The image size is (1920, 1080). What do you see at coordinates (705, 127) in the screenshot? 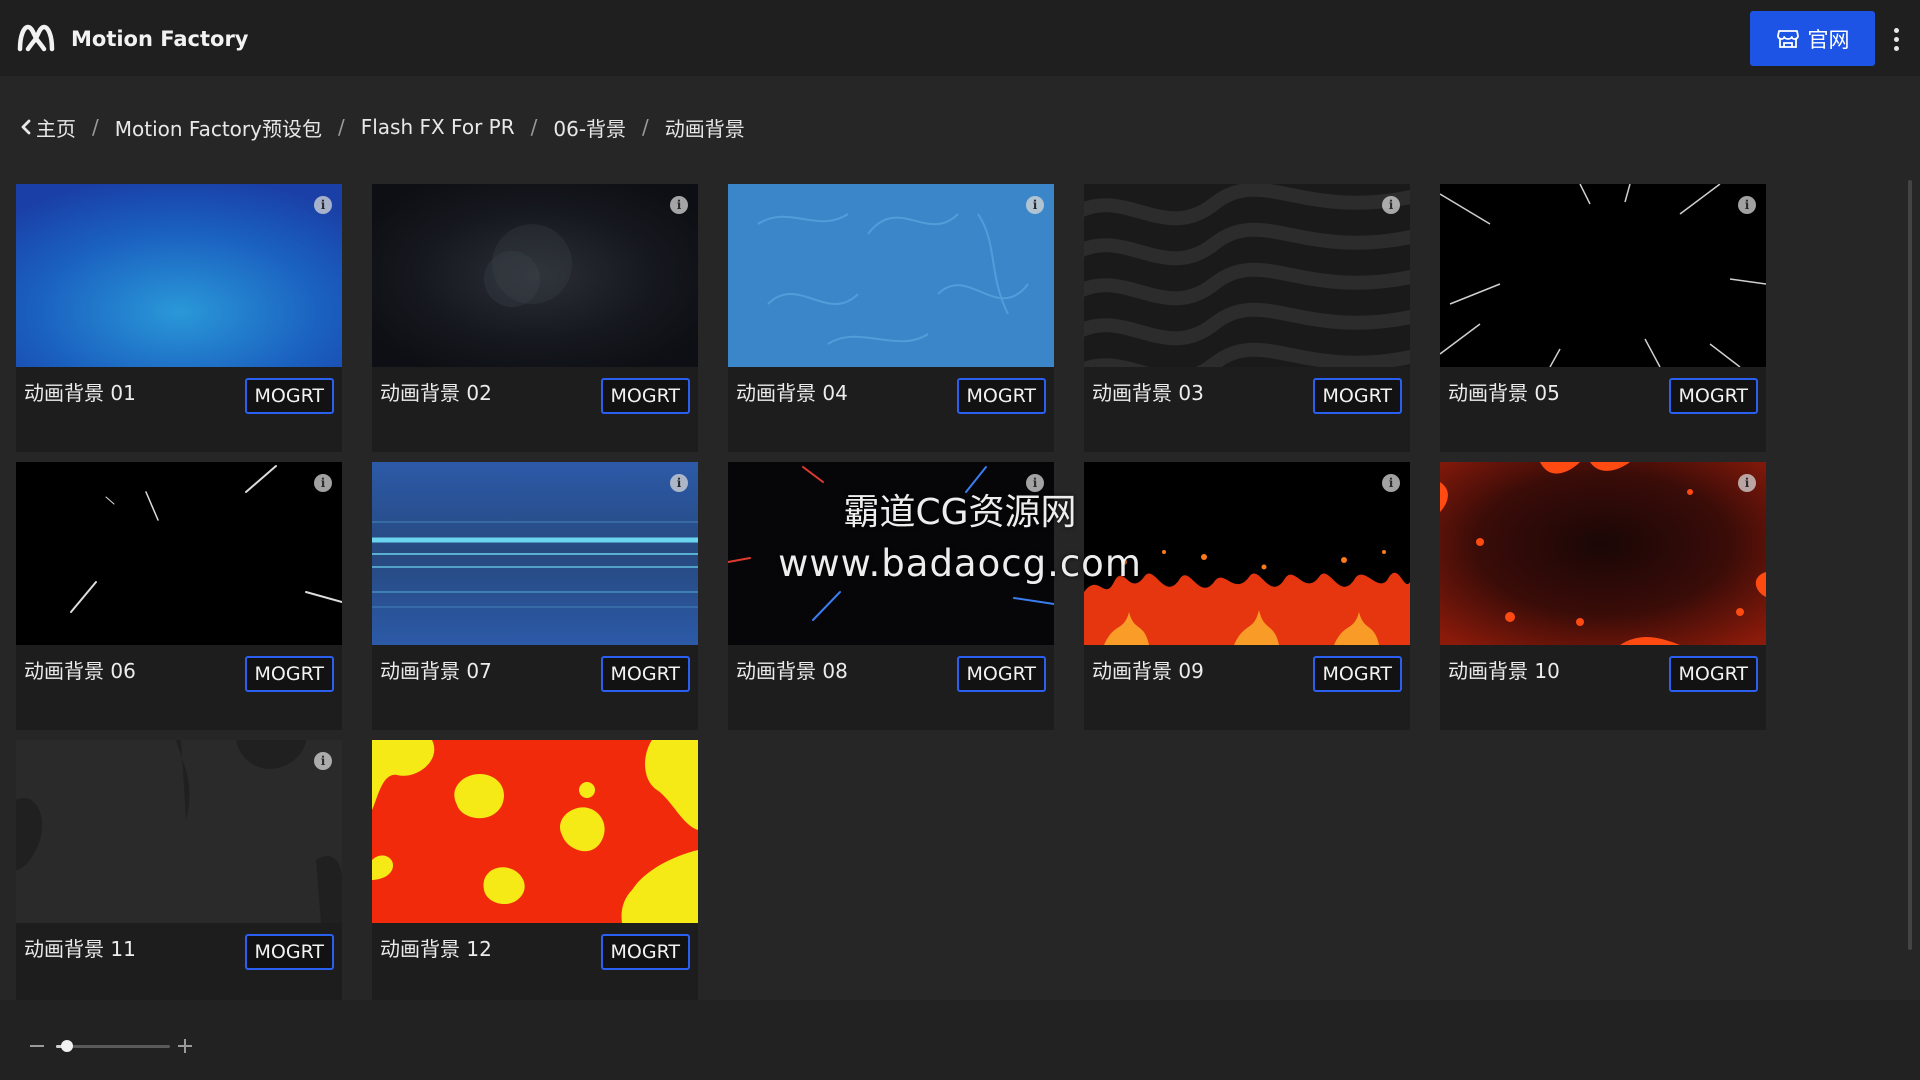
I see `breadcrumb-current: 动画背景` at bounding box center [705, 127].